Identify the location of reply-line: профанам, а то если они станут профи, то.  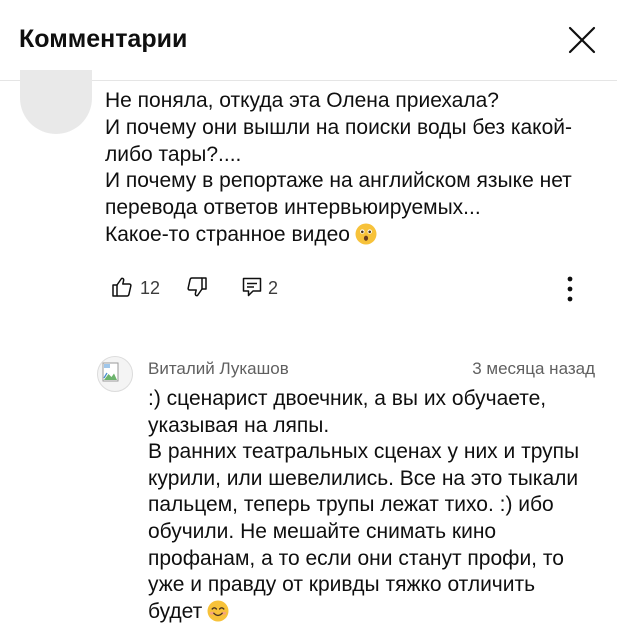
(356, 558).